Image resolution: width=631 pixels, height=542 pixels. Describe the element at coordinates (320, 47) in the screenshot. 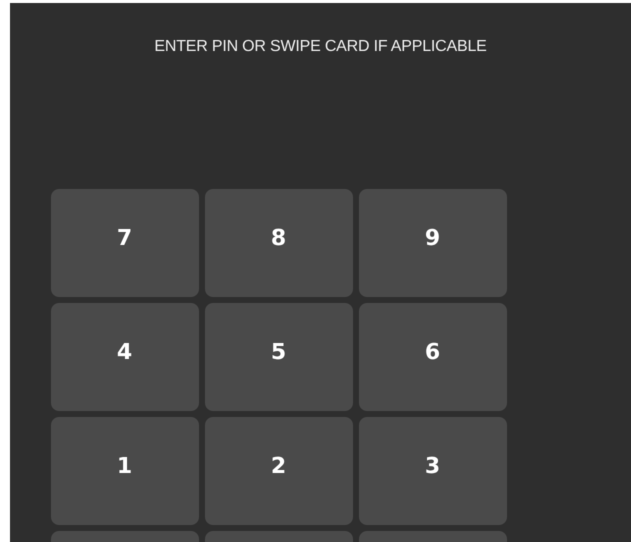

I see `pin-prompt: ENTER PIN OR SWIPE CARD IF APPLICABLE` at that location.